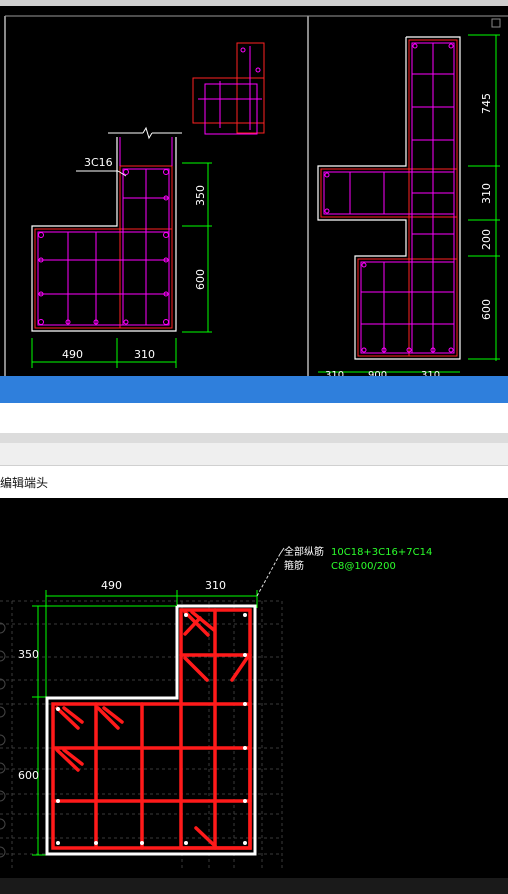  I want to click on rebar-points, so click(151, 729).